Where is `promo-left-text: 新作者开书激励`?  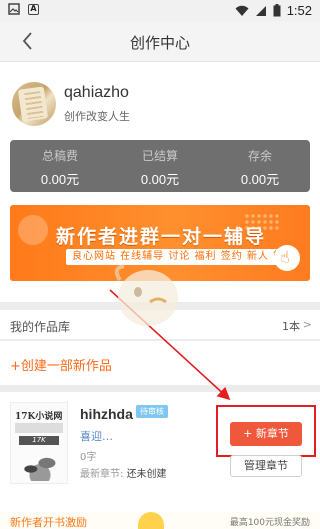 promo-left-text: 新作者开书激励 is located at coordinates (48, 522).